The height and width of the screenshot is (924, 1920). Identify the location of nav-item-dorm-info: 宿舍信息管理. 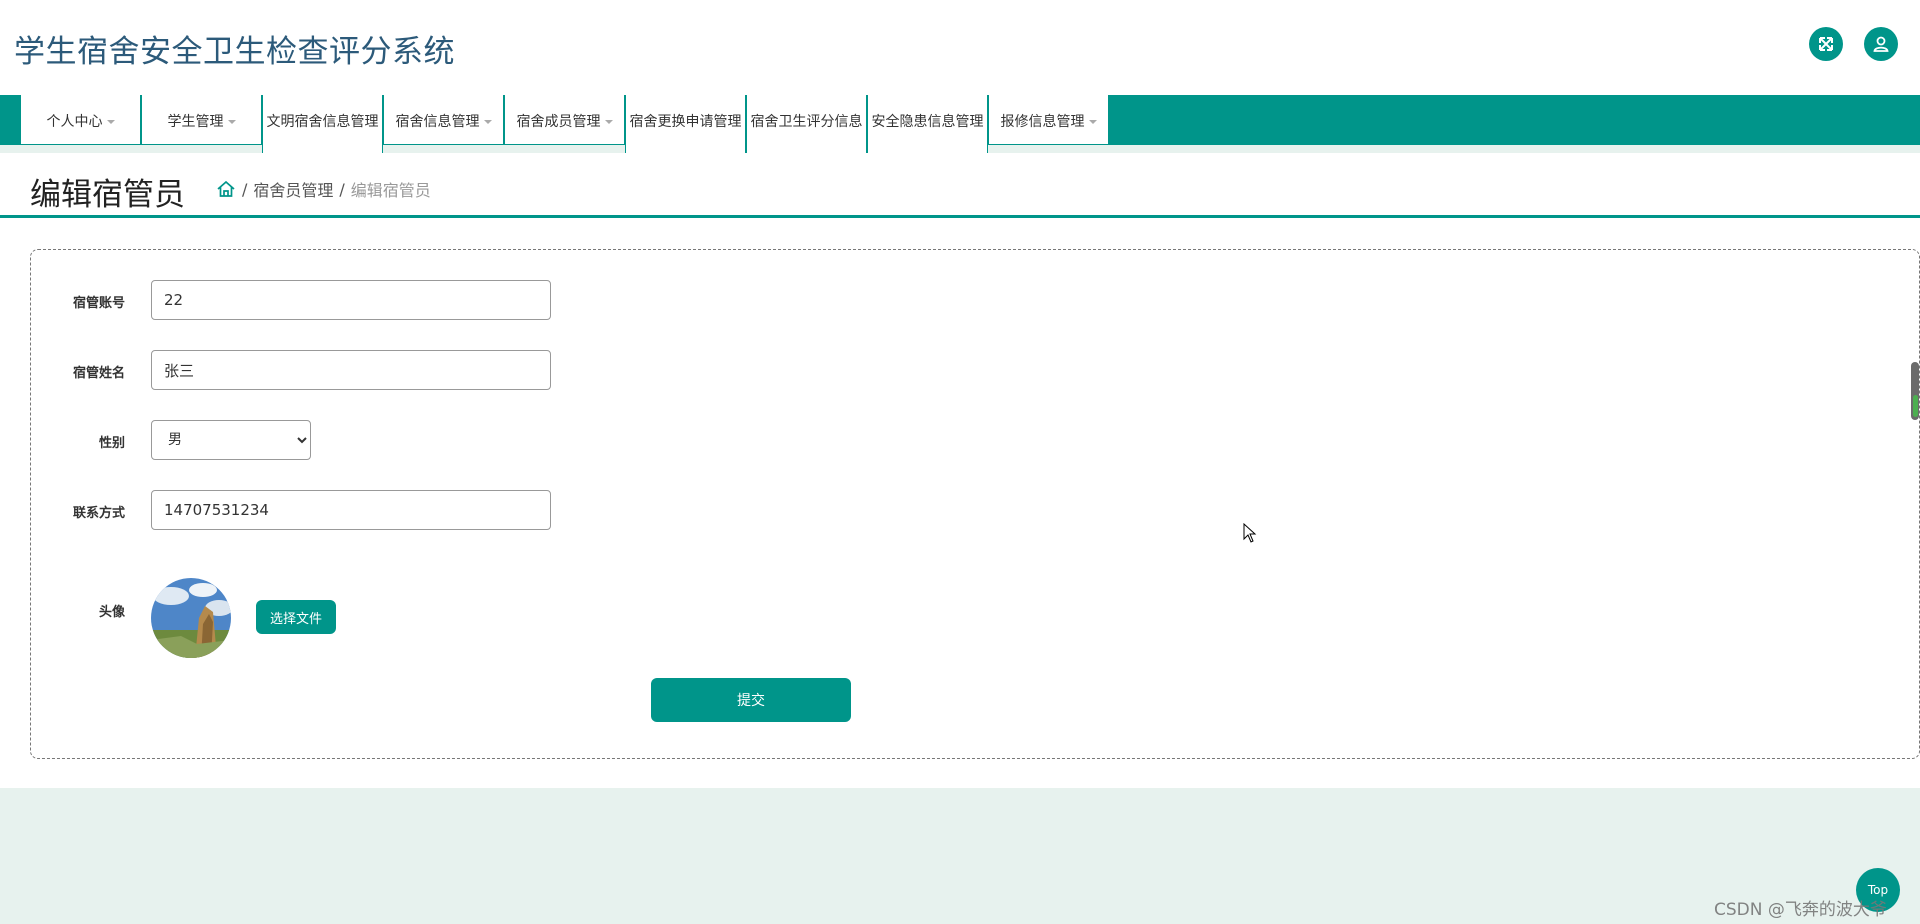
(443, 120).